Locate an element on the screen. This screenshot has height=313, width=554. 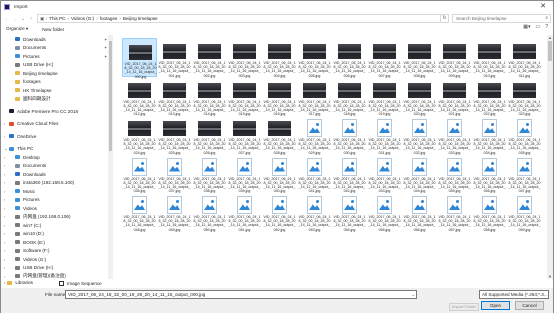
organize-menu: Organize ▾ is located at coordinates (17, 29).